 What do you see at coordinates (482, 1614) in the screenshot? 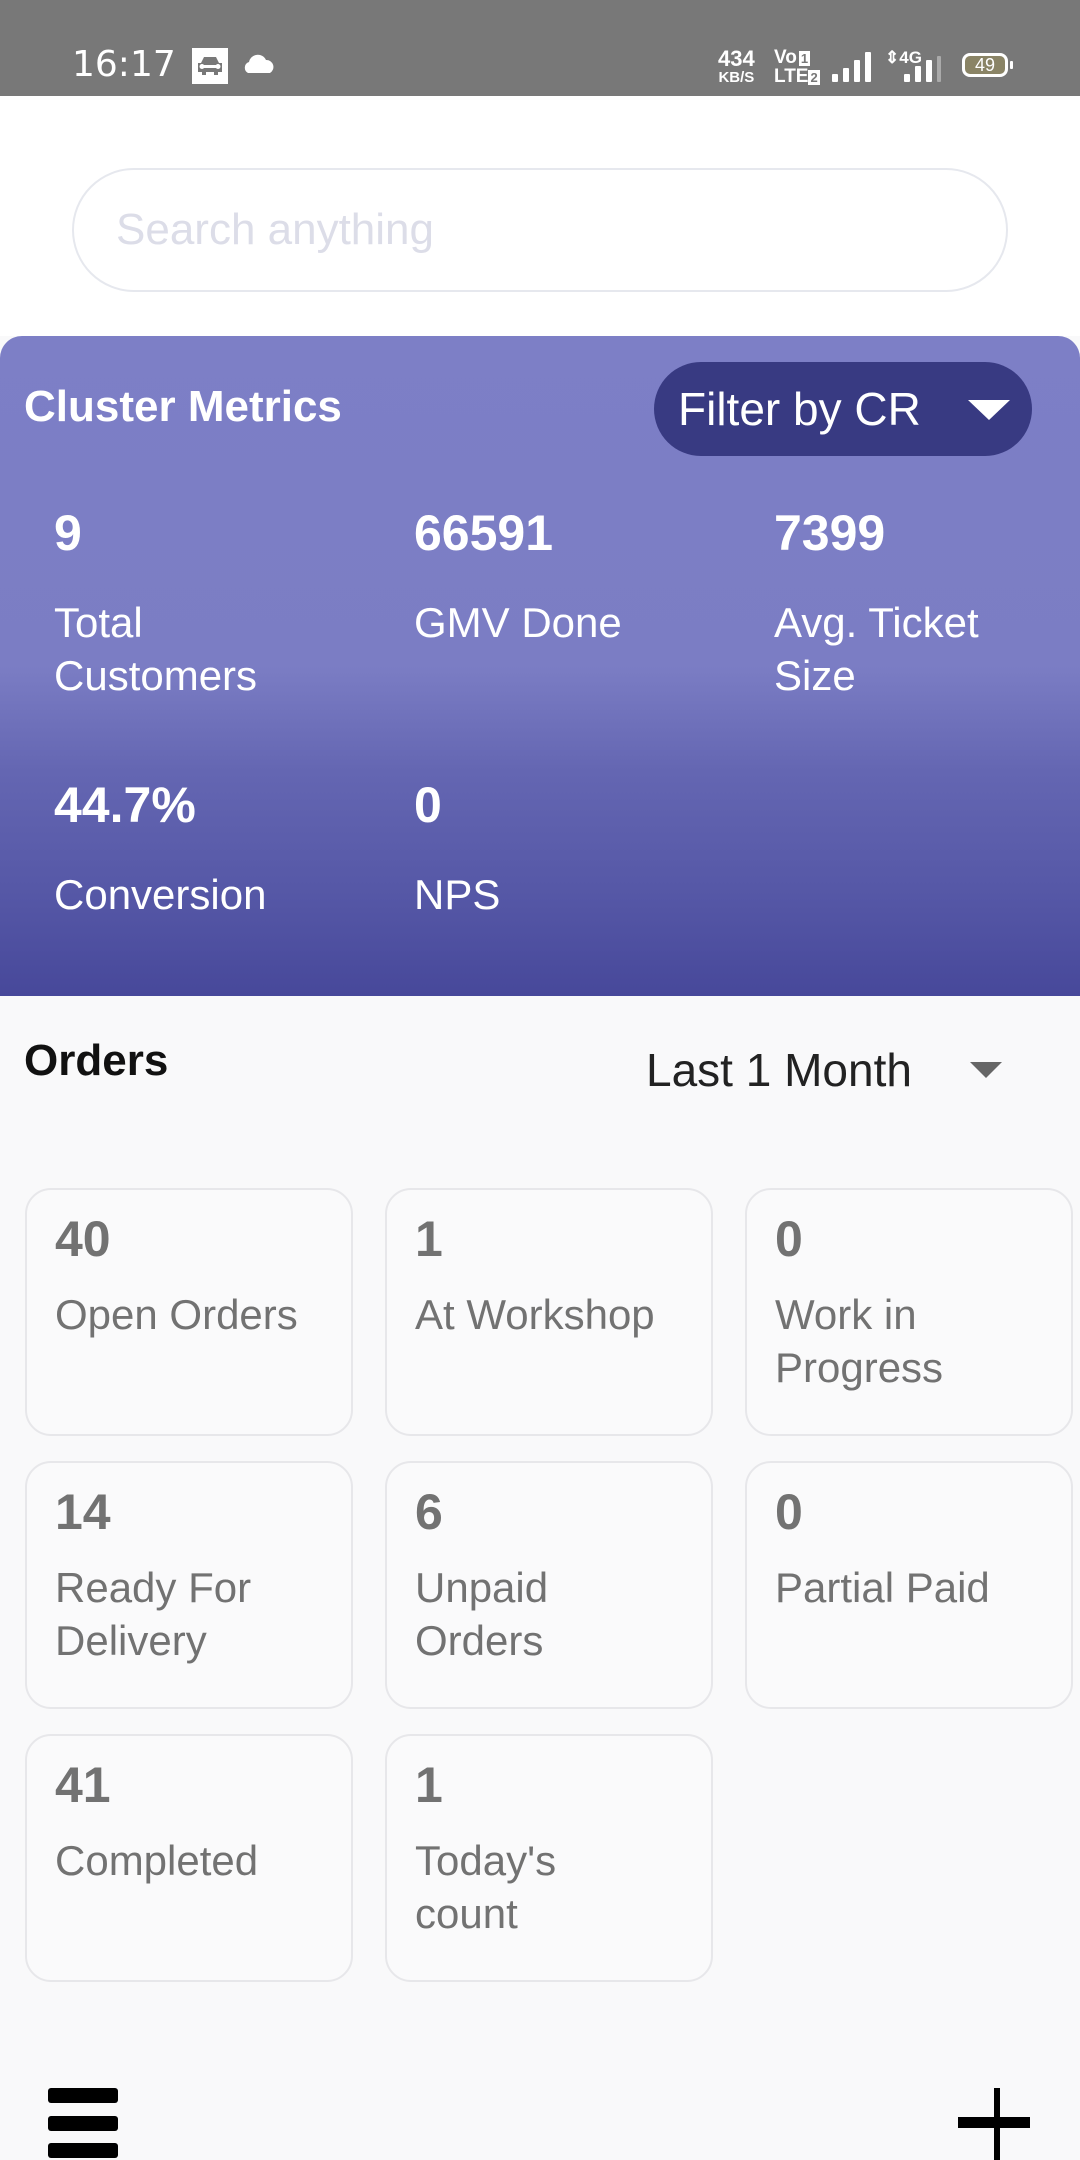
I see `order-label: Unpaid Orders` at bounding box center [482, 1614].